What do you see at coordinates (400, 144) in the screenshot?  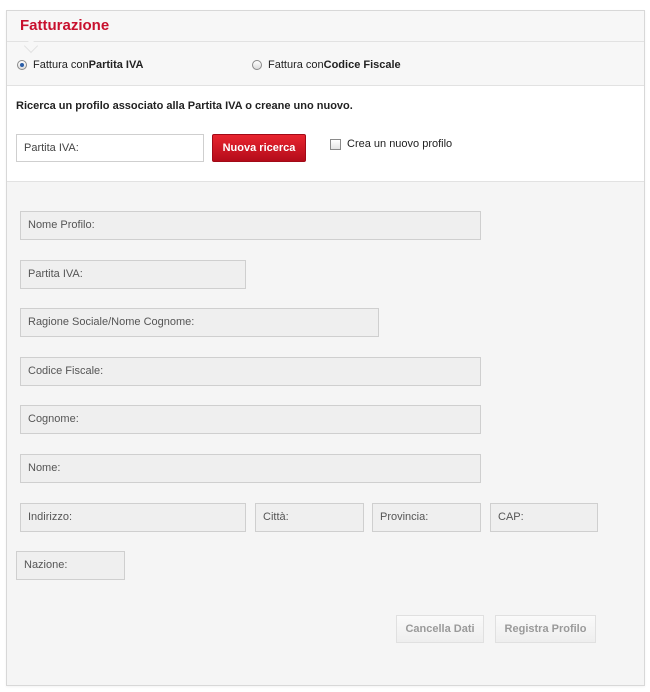 I see `new-profile-label: Crea un nuovo profilo` at bounding box center [400, 144].